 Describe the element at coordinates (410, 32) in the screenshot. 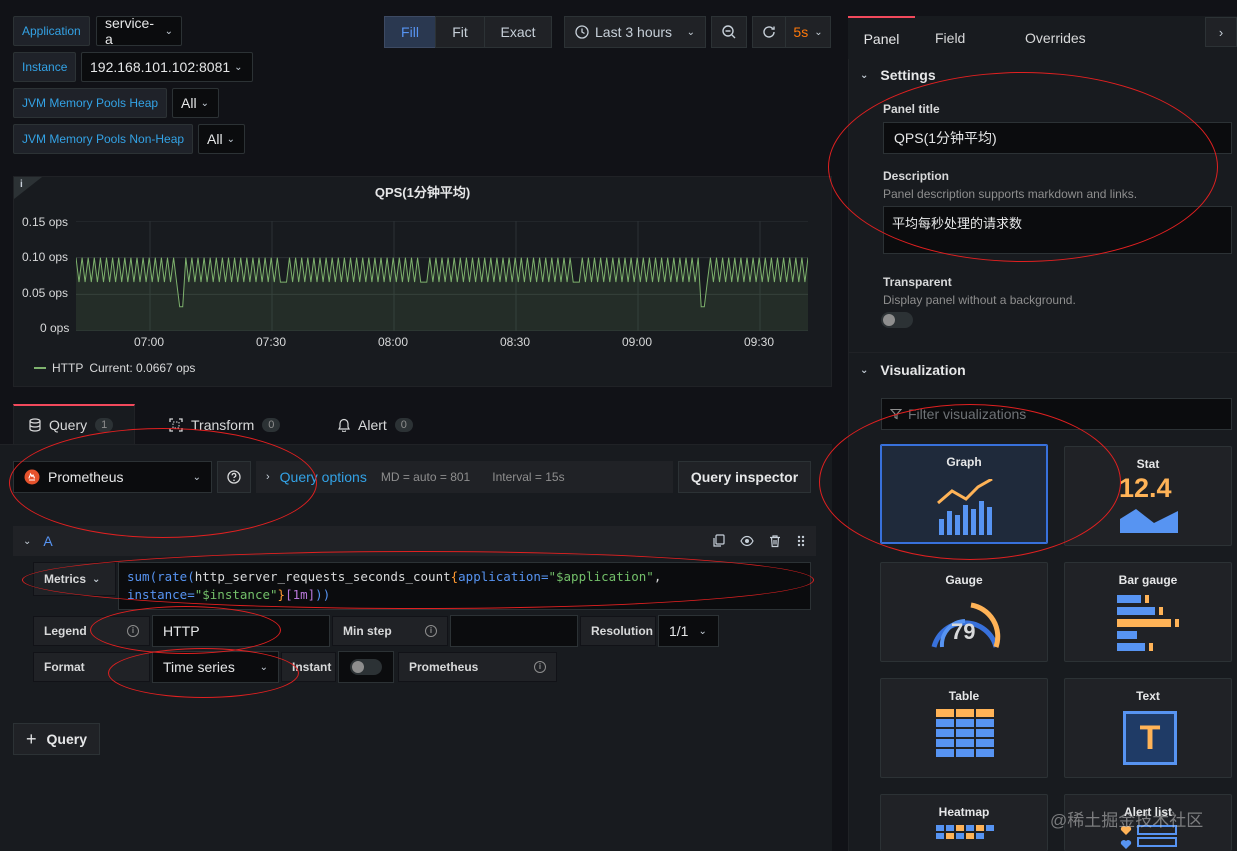

I see `fill-button: Fill` at that location.